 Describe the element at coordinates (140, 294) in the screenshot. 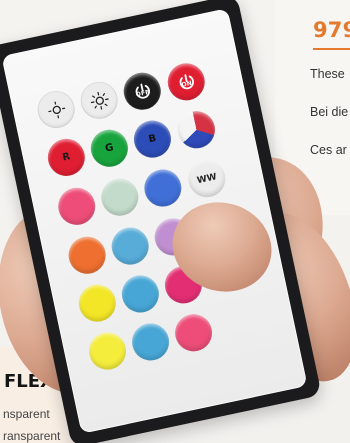

I see `color-button-aqua` at that location.